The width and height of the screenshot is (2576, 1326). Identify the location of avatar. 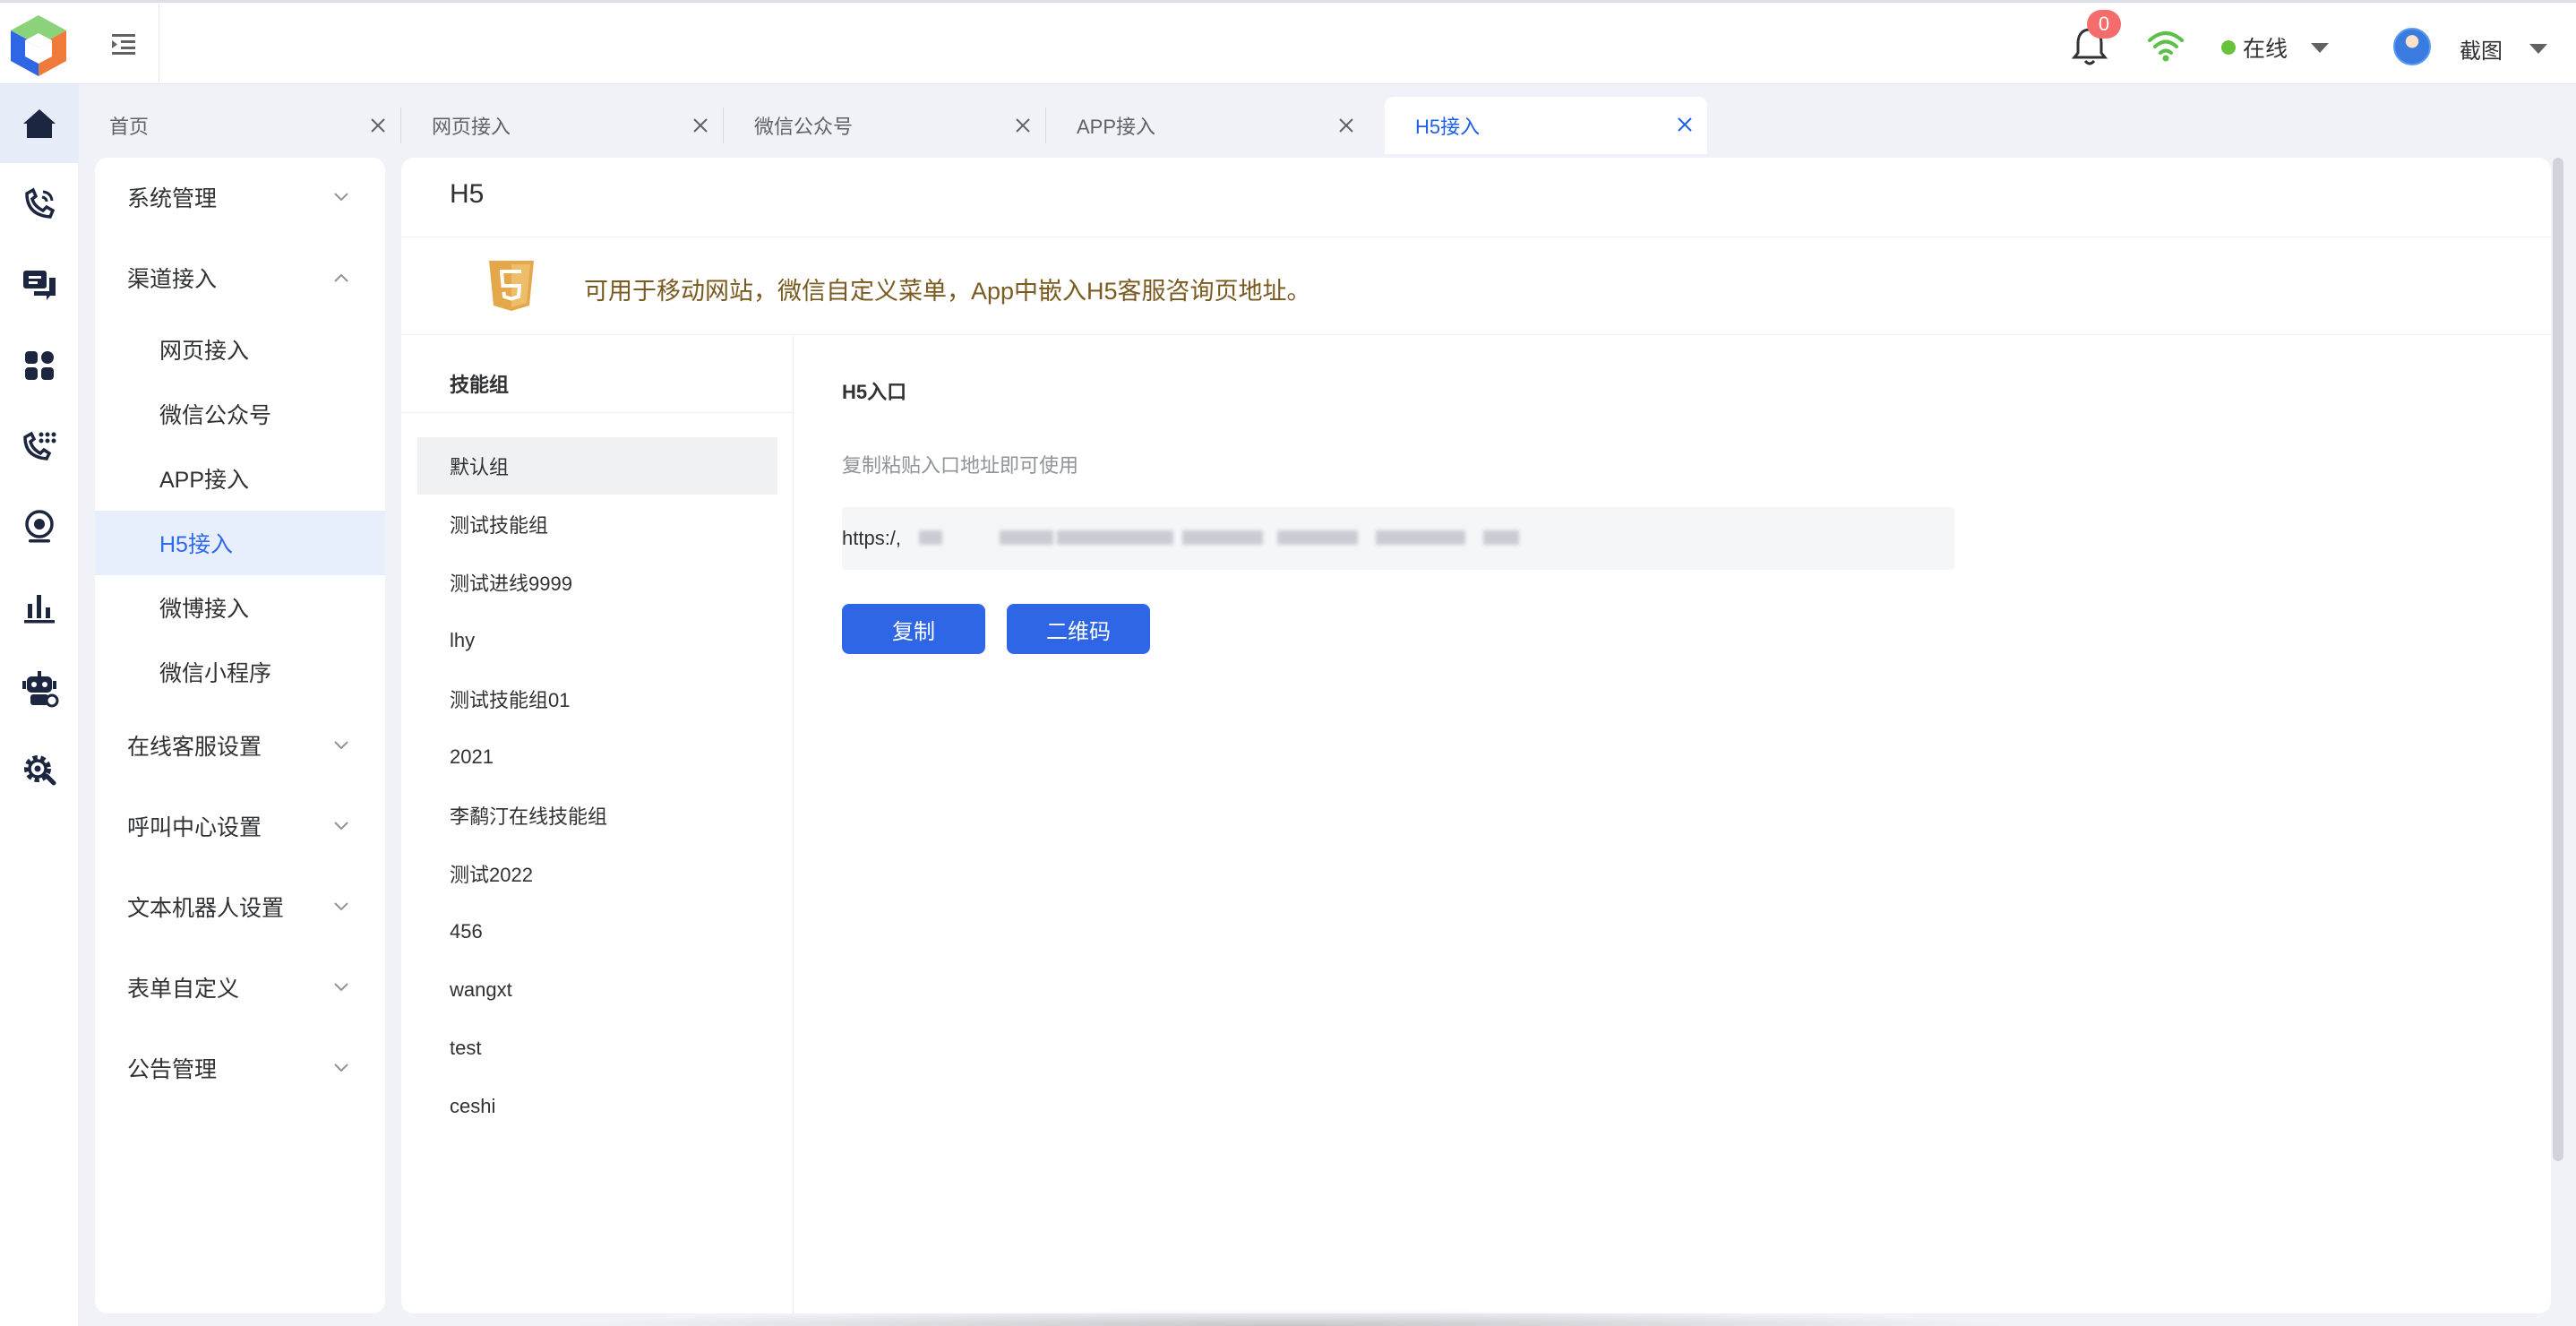
(2412, 46).